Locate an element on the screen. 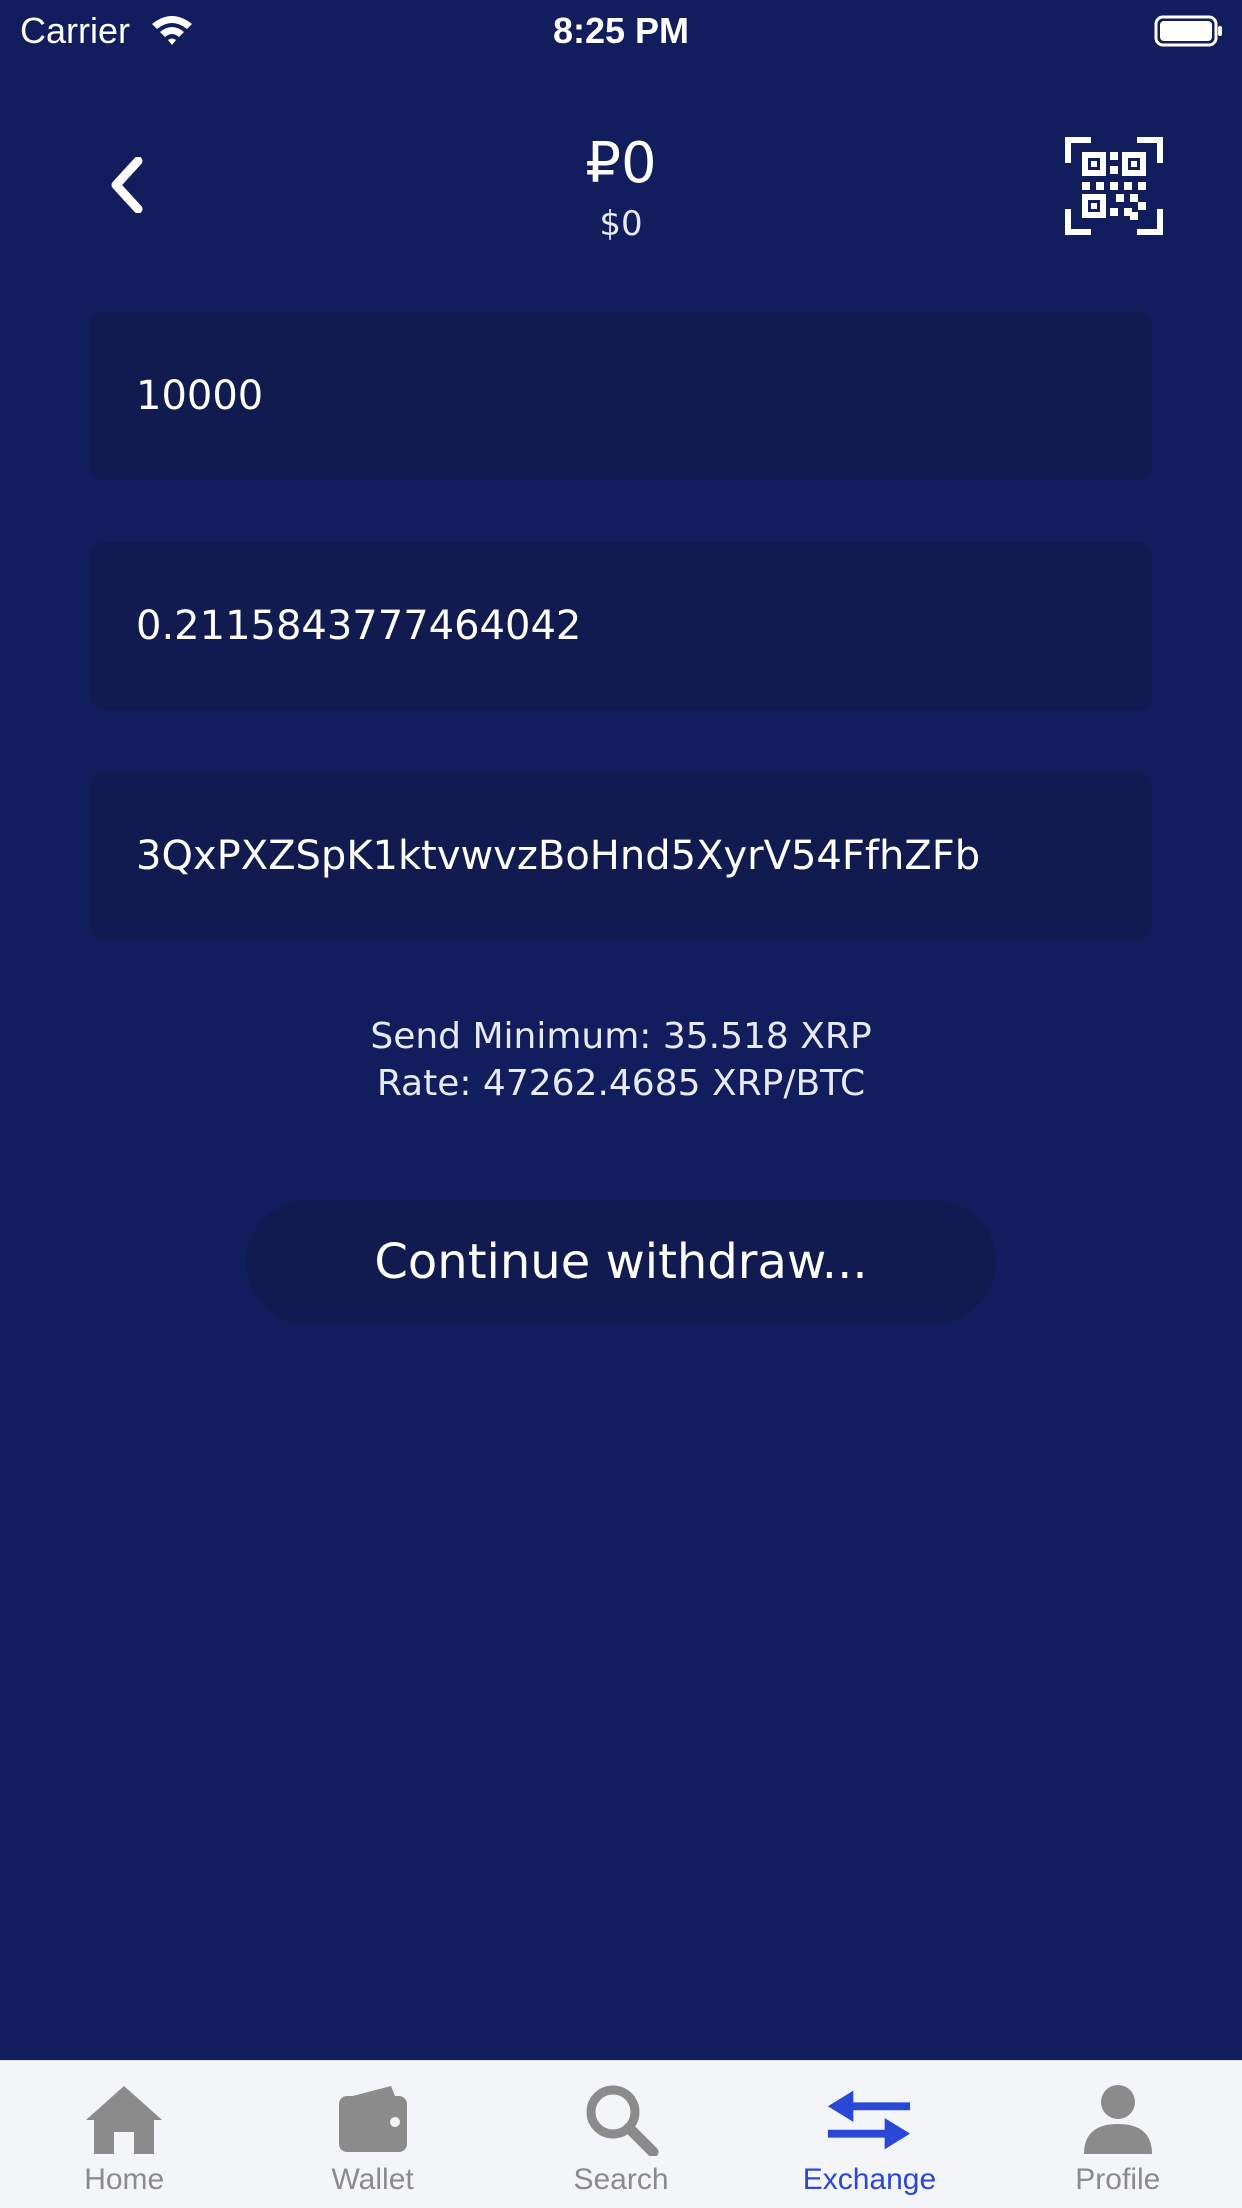  tab-home-label: Home is located at coordinates (124, 2179).